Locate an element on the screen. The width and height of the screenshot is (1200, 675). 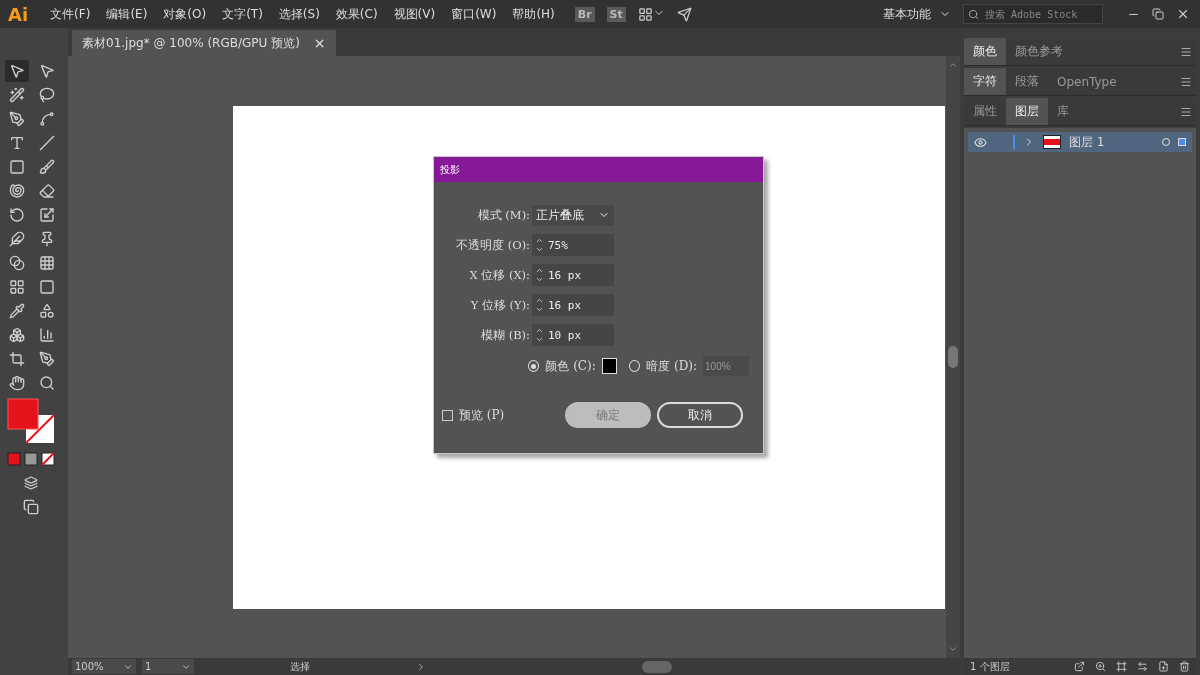
dialog-title: 投影 is located at coordinates (598, 169).